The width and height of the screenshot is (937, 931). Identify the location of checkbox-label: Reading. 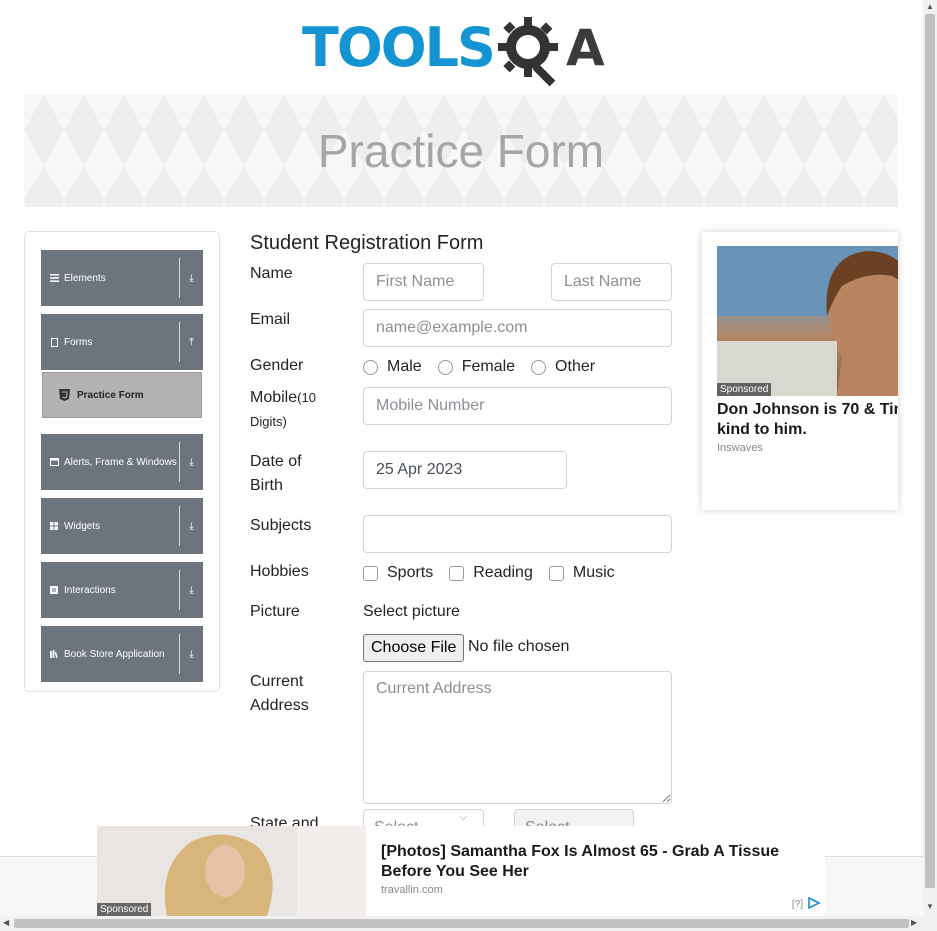
(503, 572).